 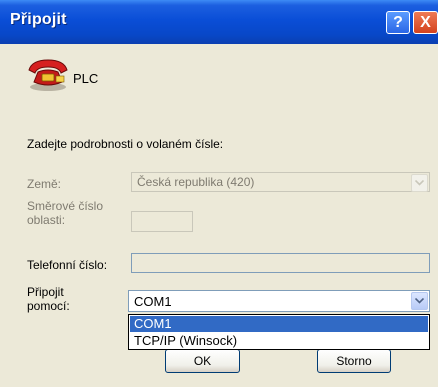 What do you see at coordinates (279, 324) in the screenshot?
I see `option-com1: COM1` at bounding box center [279, 324].